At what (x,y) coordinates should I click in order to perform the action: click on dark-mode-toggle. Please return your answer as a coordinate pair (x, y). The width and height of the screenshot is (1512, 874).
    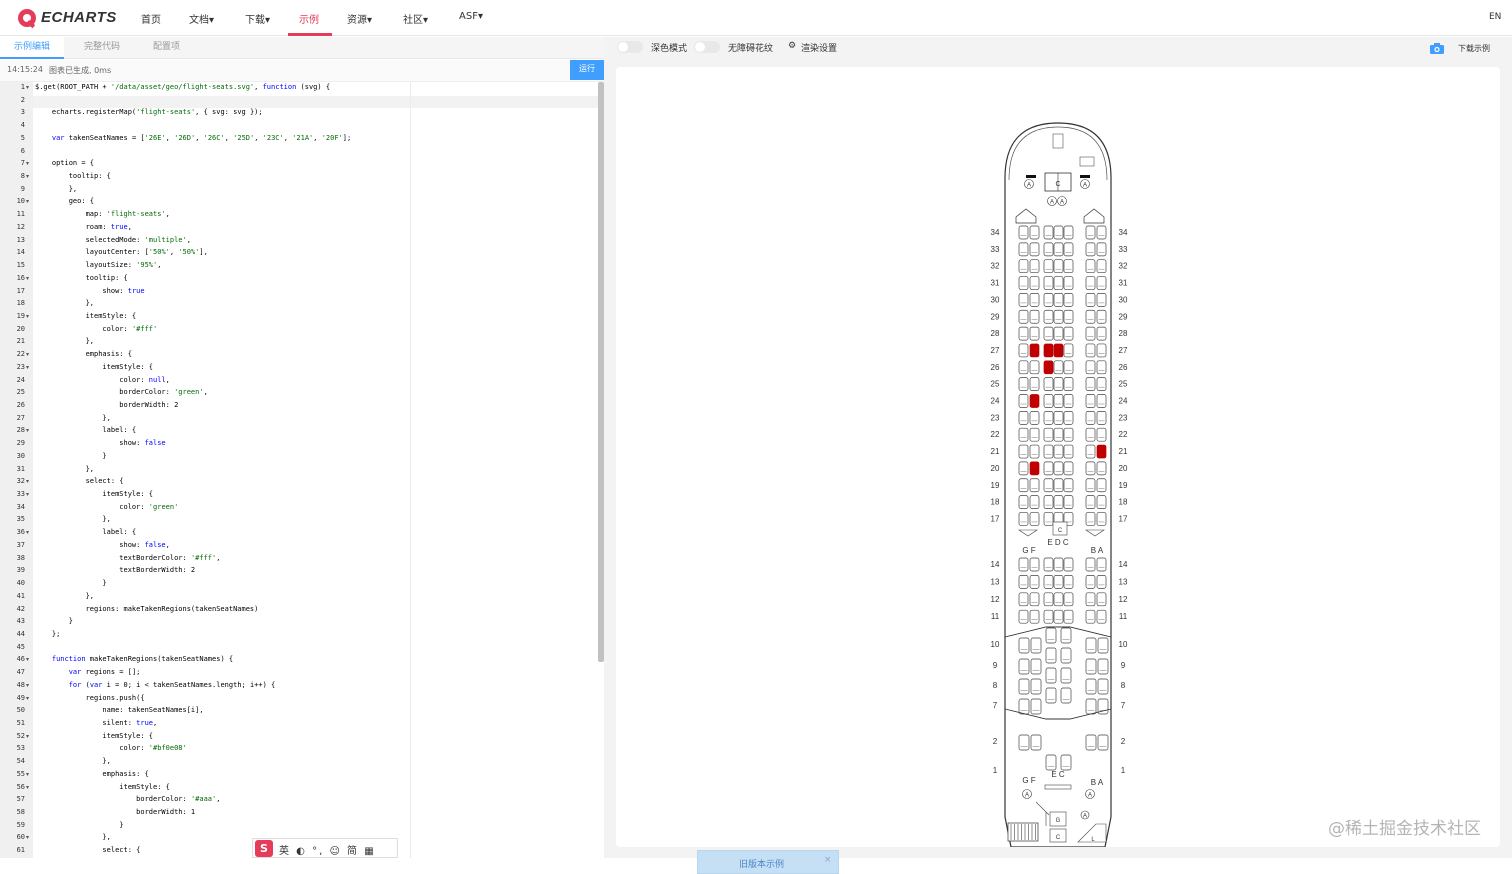
    Looking at the image, I should click on (630, 47).